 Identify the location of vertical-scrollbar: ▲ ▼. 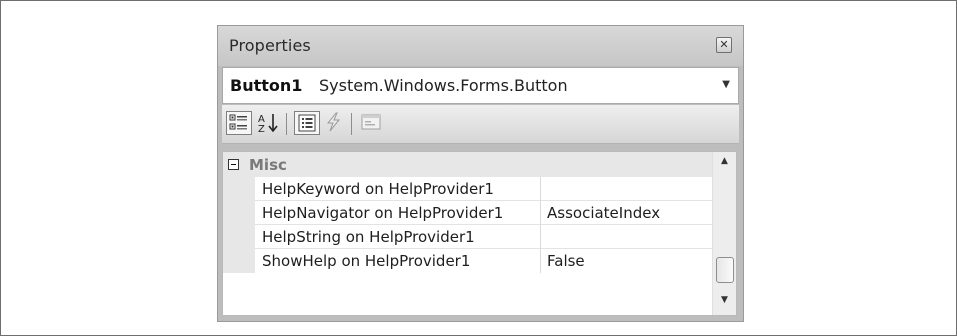
(724, 233).